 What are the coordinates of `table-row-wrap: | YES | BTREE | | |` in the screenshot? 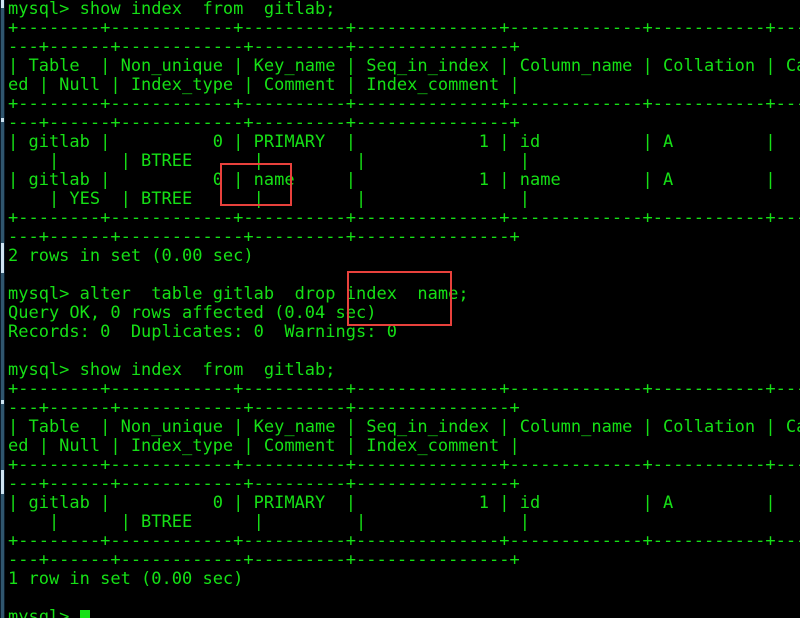 It's located at (269, 199).